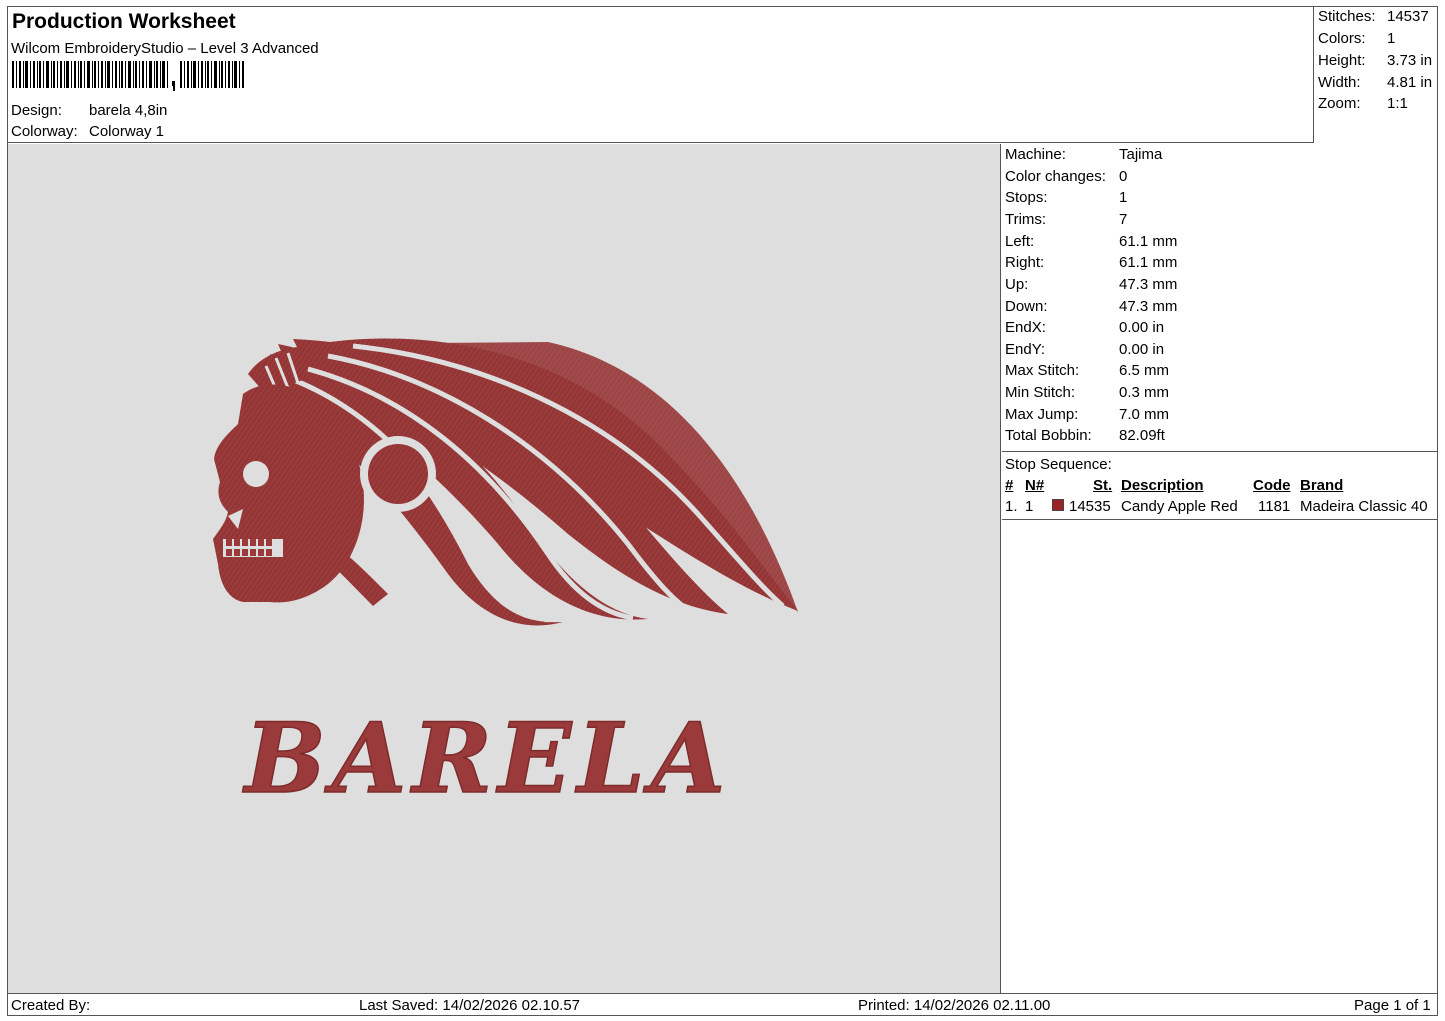  Describe the element at coordinates (1123, 176) in the screenshot. I see `info-value: 0` at that location.